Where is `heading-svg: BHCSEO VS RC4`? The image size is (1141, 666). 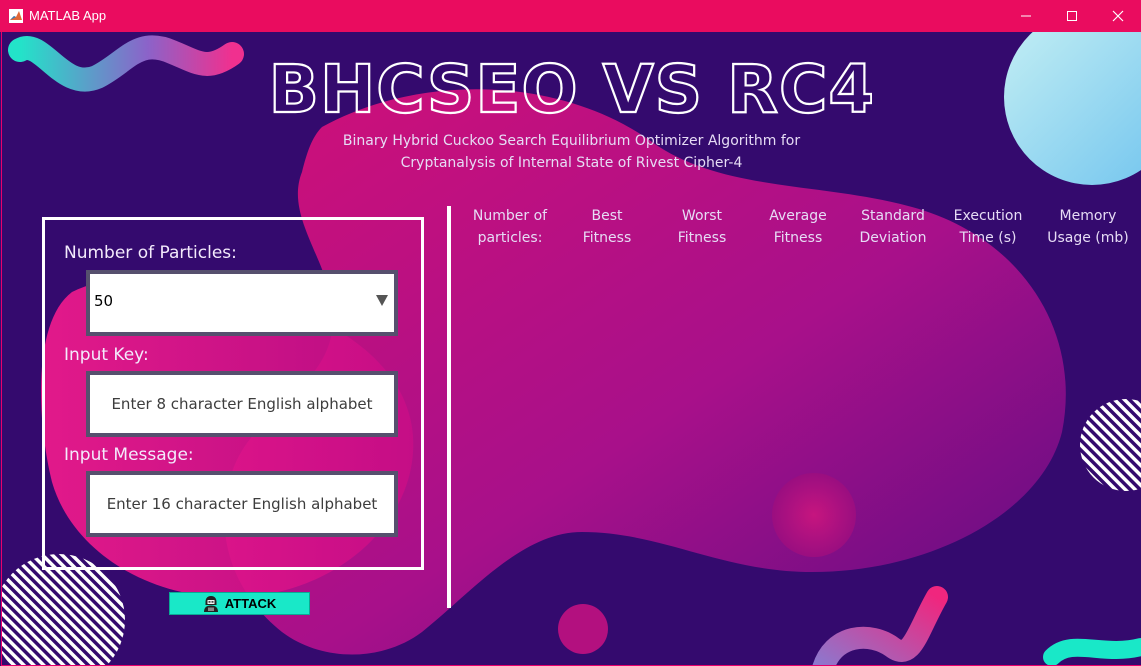
heading-svg: BHCSEO VS RC4 is located at coordinates (572, 89).